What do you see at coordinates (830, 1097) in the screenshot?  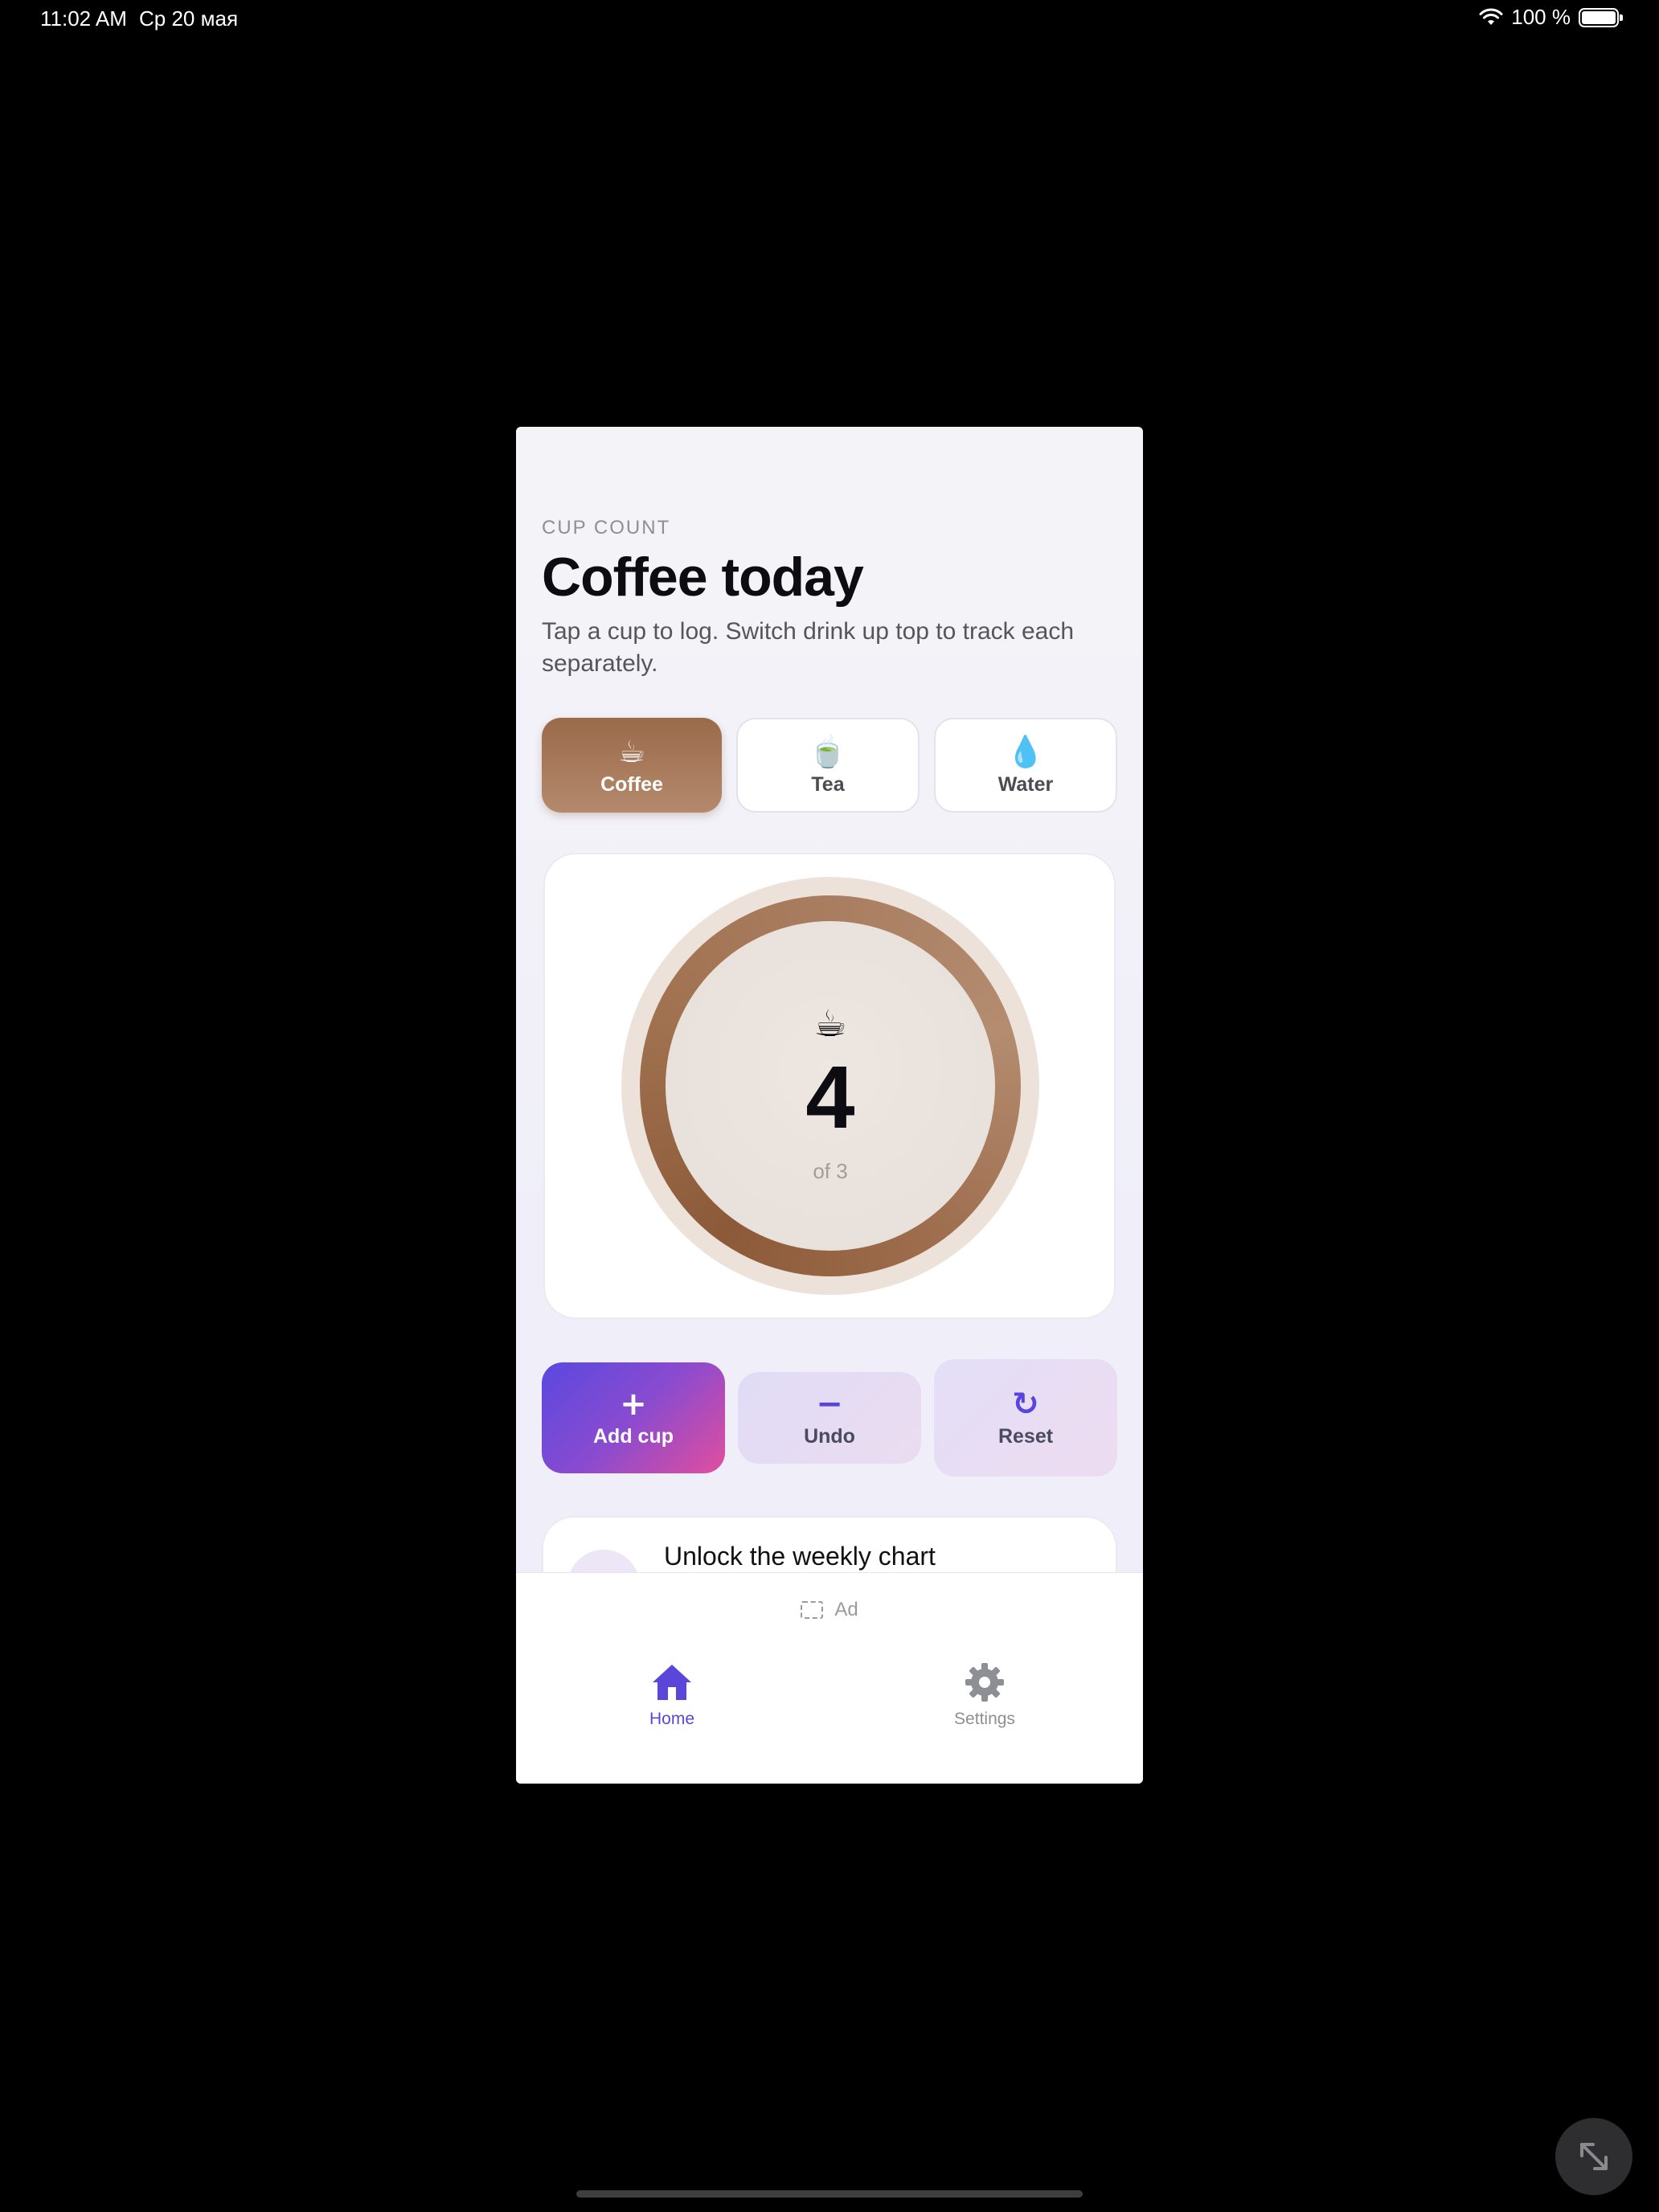 I see `cup-count-value: 4` at bounding box center [830, 1097].